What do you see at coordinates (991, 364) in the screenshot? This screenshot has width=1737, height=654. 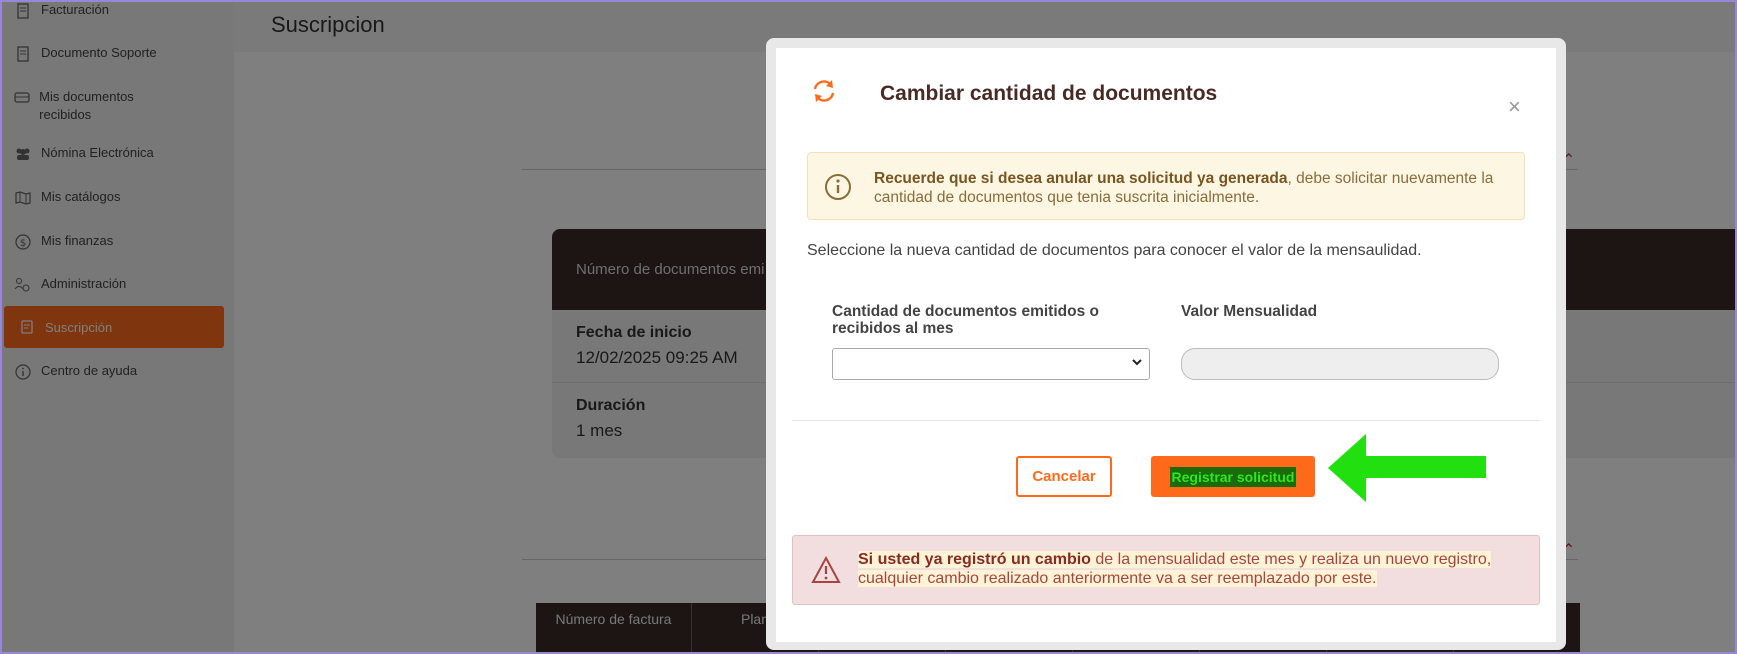 I see `quantity-select` at bounding box center [991, 364].